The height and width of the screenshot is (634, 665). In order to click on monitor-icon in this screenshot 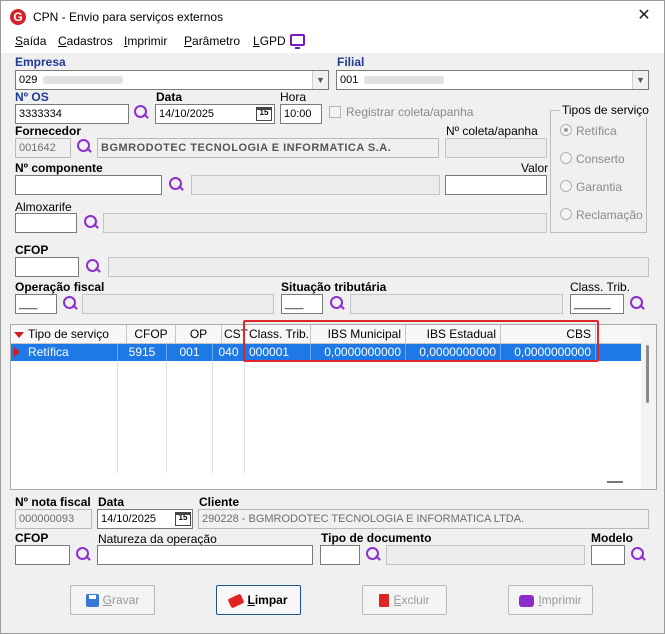, I will do `click(297, 41)`.